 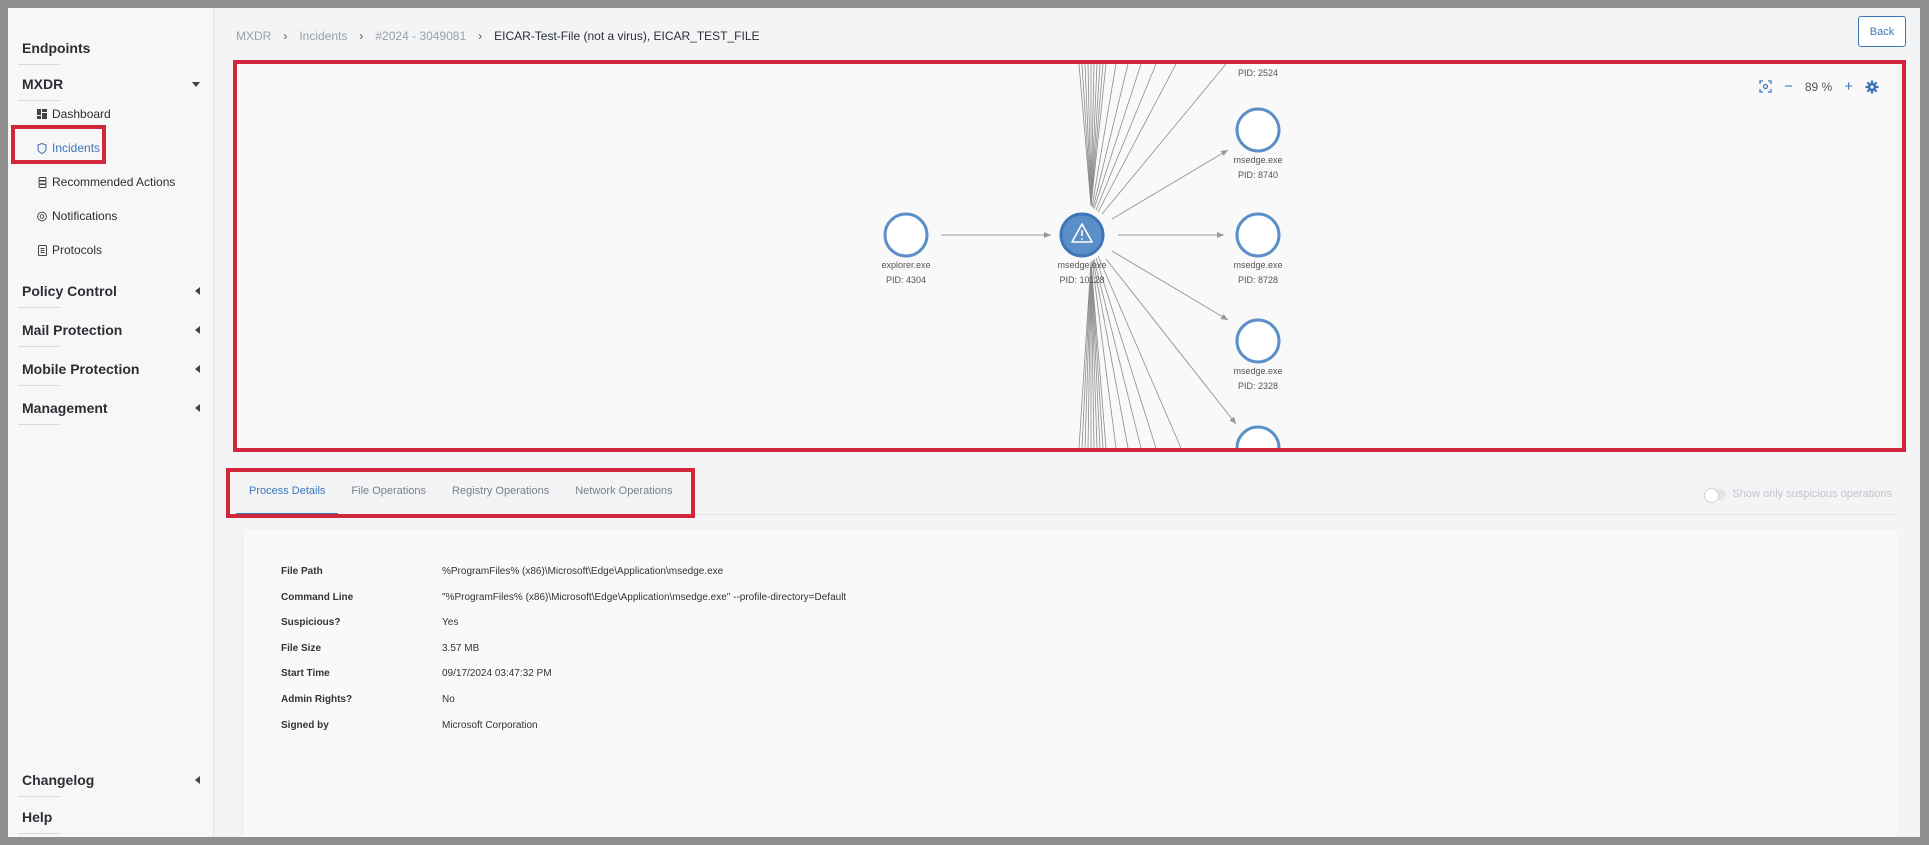 What do you see at coordinates (43, 84) in the screenshot?
I see `sidebar-section-label: MXDR` at bounding box center [43, 84].